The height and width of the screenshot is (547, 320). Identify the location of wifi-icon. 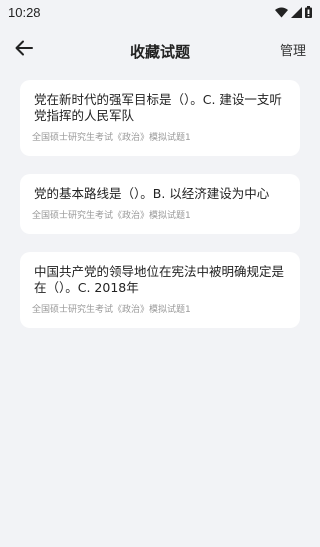
(281, 12).